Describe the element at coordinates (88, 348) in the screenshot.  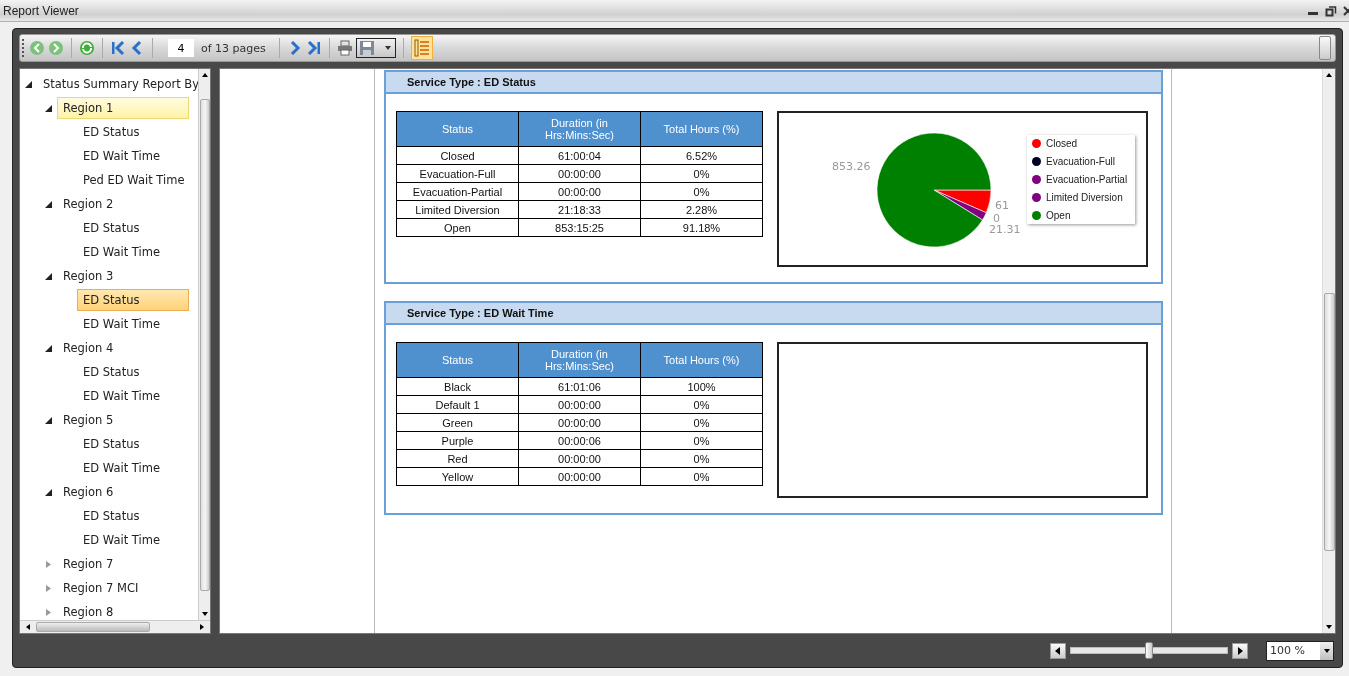
I see `tree-item: Region 4` at that location.